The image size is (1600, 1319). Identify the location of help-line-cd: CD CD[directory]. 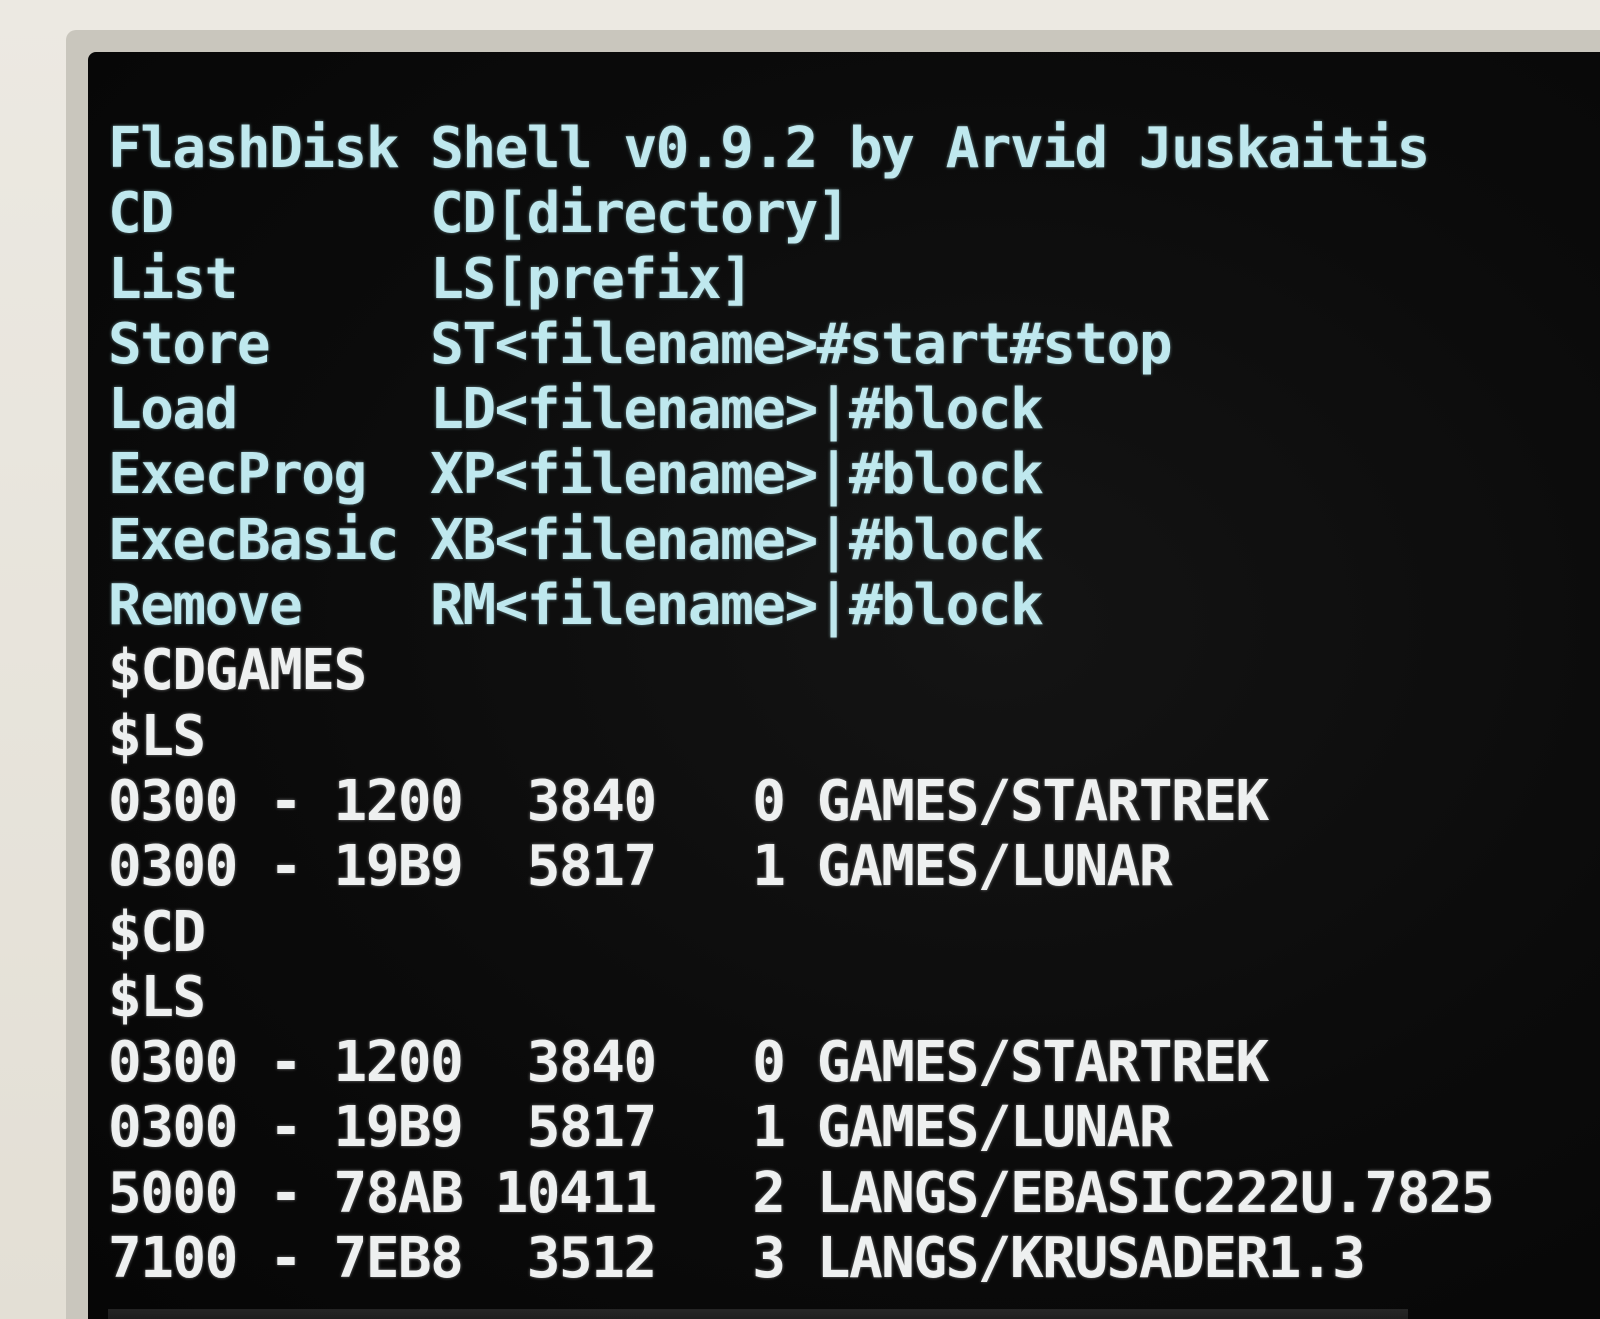
(479, 214).